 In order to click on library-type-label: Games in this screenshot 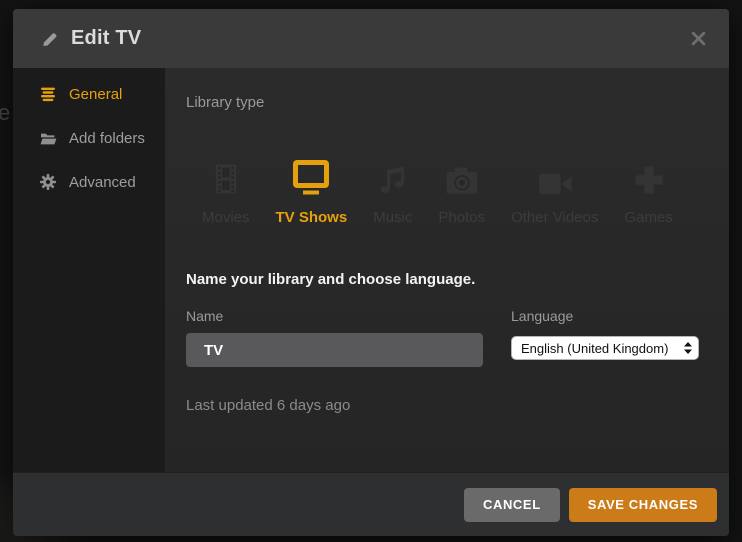, I will do `click(648, 217)`.